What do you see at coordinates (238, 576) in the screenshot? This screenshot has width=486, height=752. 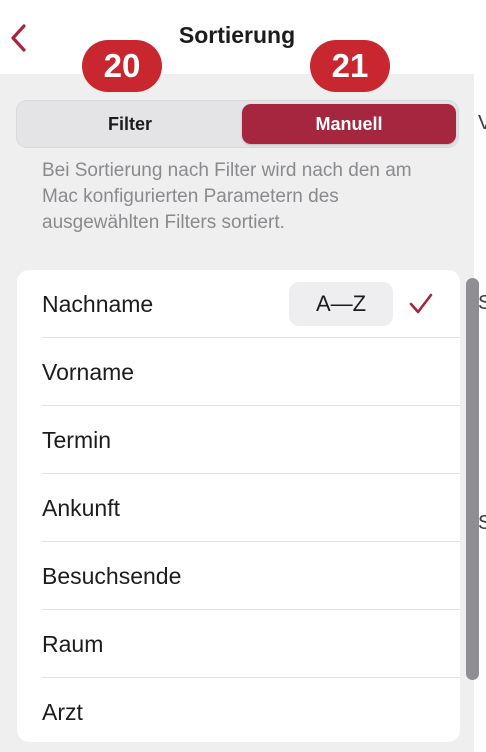 I see `sort-option-besuchsende: Besuchsende` at bounding box center [238, 576].